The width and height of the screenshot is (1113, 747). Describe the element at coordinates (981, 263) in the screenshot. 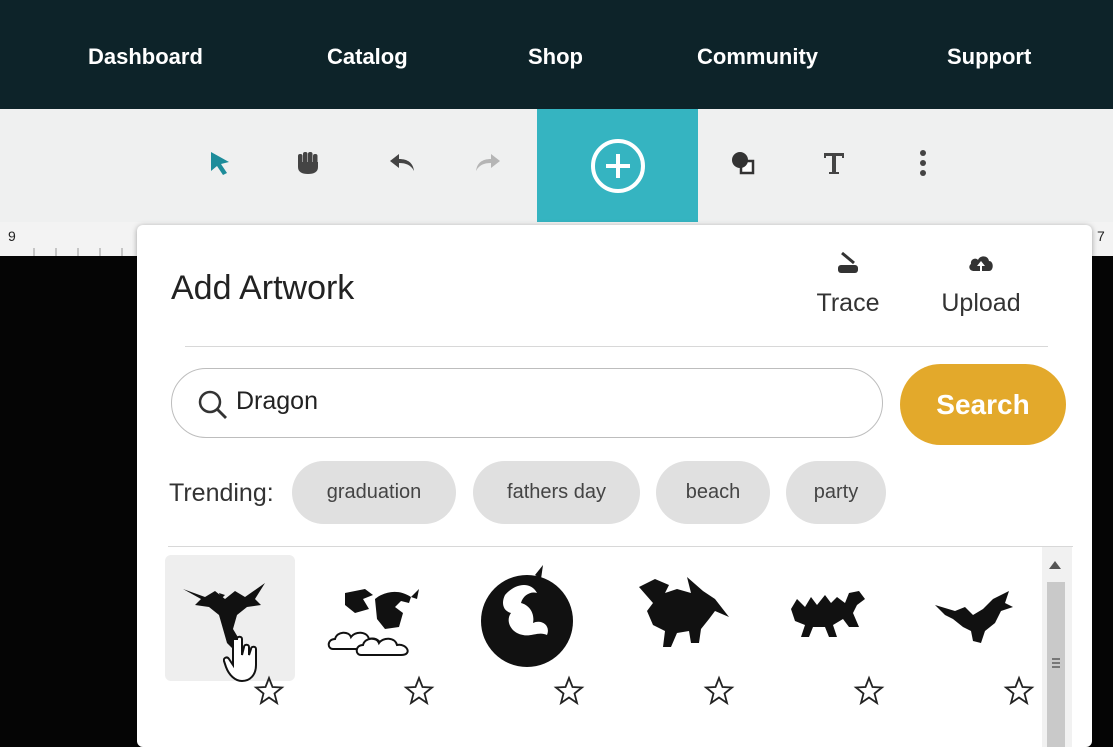

I see `cloud-upload-icon` at that location.